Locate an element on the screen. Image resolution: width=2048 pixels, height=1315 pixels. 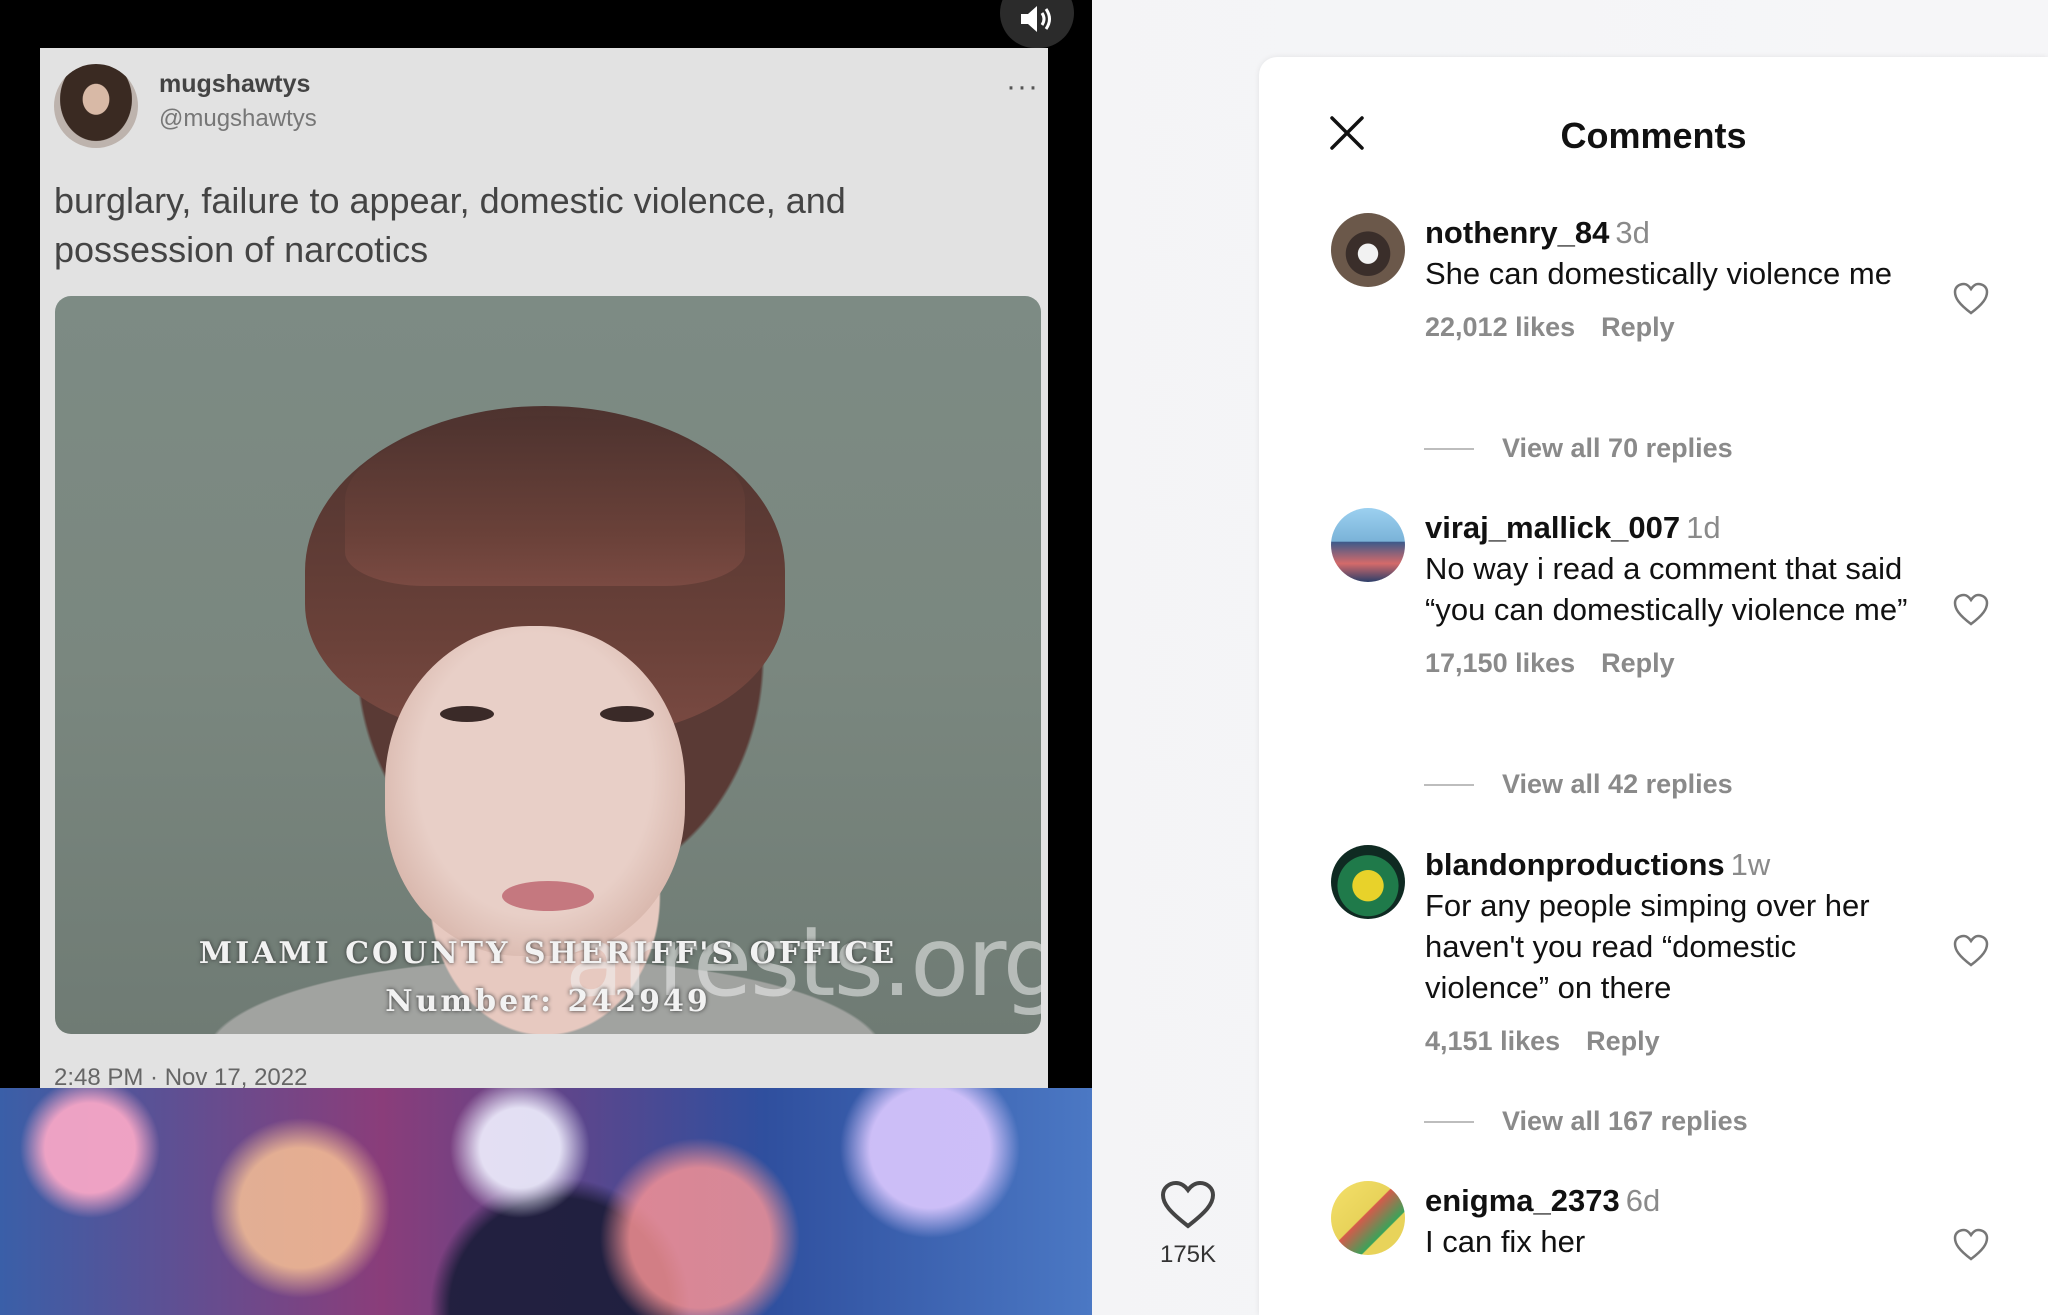
mugshot-caption-line1: MIAMI COUNTY SHERIFF'S OFFICE is located at coordinates (548, 953).